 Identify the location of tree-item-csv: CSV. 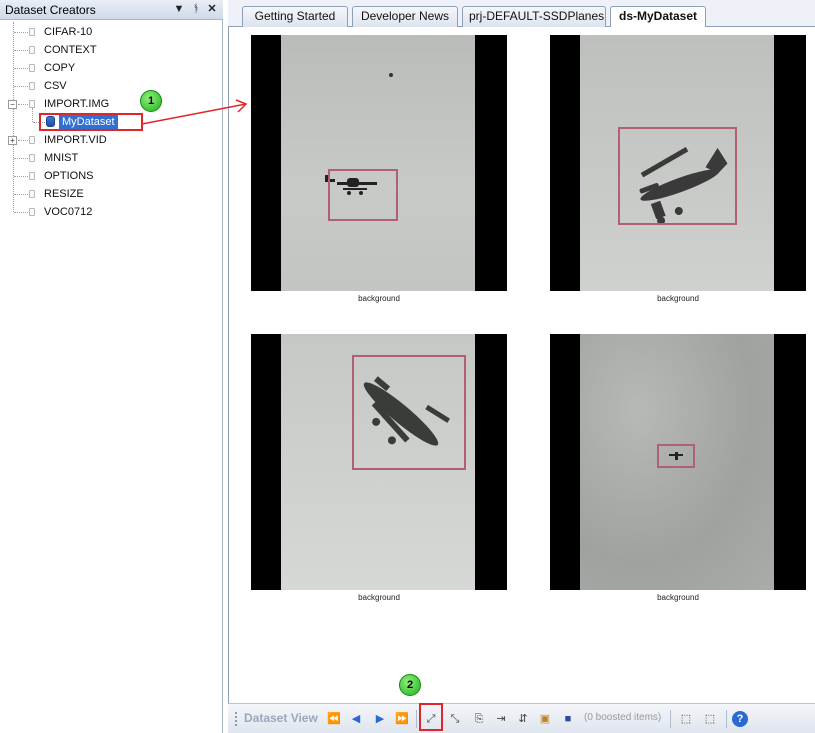
(111, 86).